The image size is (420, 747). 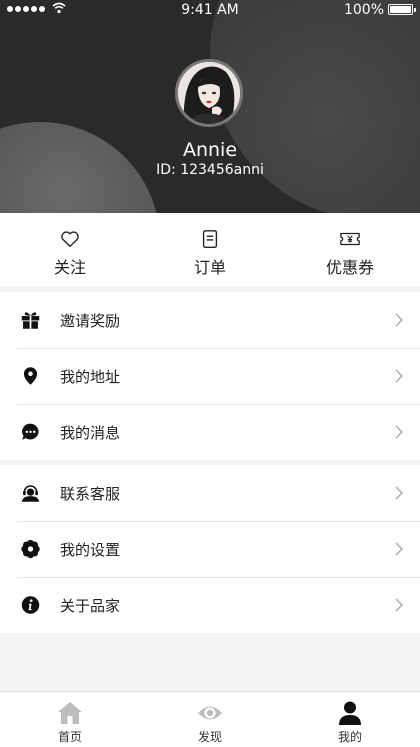 I want to click on menu-item-my-settings: 我的设置, so click(x=210, y=549).